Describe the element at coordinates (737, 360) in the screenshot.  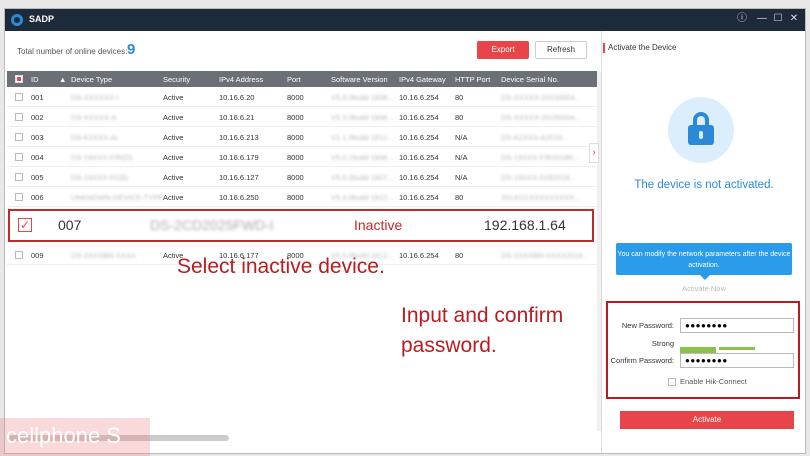
I see `confirm-password-field: ●●●●●●●●` at that location.